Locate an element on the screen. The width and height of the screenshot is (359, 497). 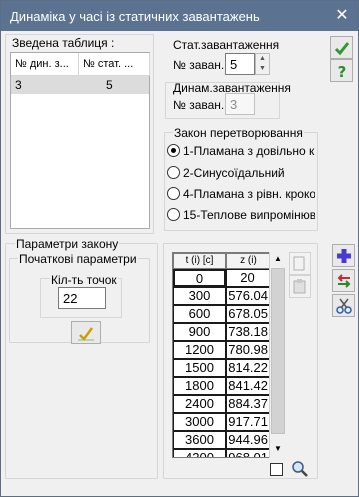
grid-scrollbar: ▲ ▼ is located at coordinates (277, 355).